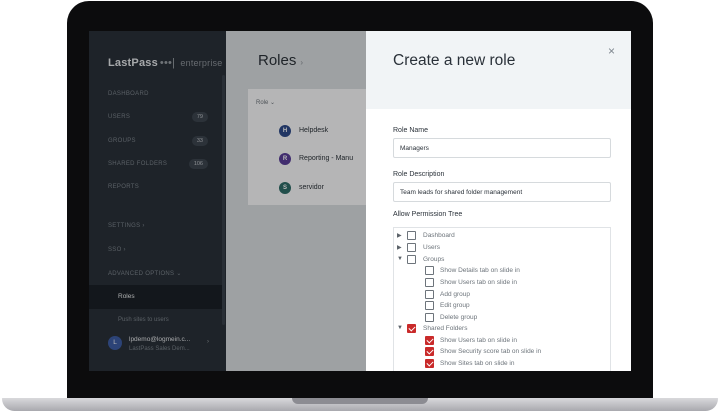  I want to click on role-description-label: Role Description, so click(419, 174).